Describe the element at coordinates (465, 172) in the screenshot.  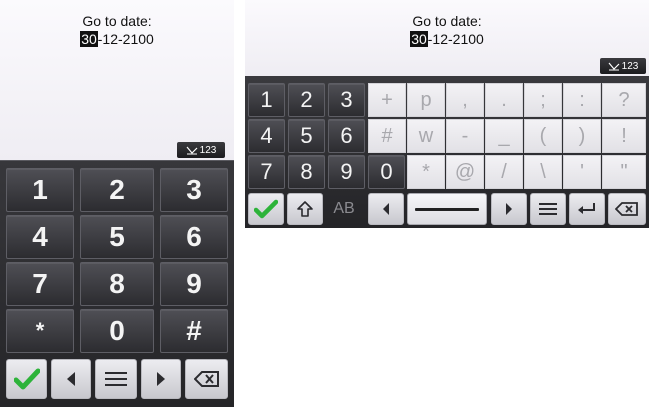
I see `key-at: @` at that location.